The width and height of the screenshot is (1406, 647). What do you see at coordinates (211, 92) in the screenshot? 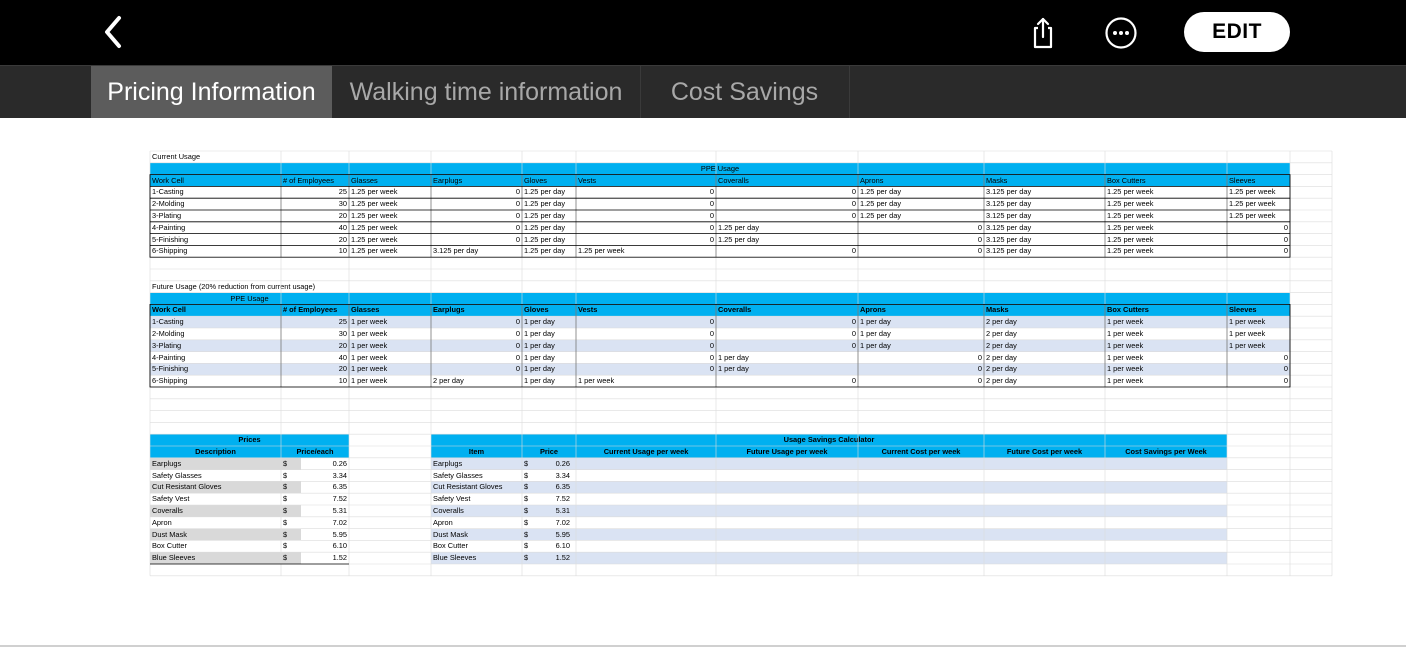
I see `tab-pricing-information: Pricing Information` at bounding box center [211, 92].